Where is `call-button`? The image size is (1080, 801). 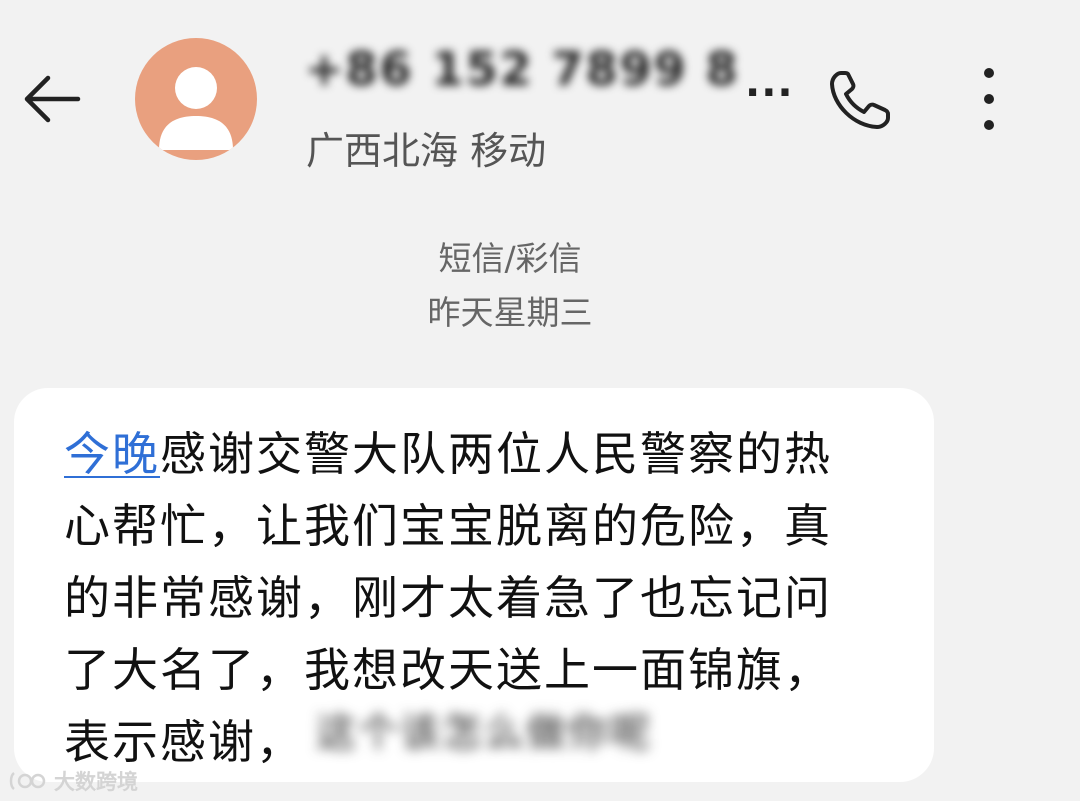 call-button is located at coordinates (859, 100).